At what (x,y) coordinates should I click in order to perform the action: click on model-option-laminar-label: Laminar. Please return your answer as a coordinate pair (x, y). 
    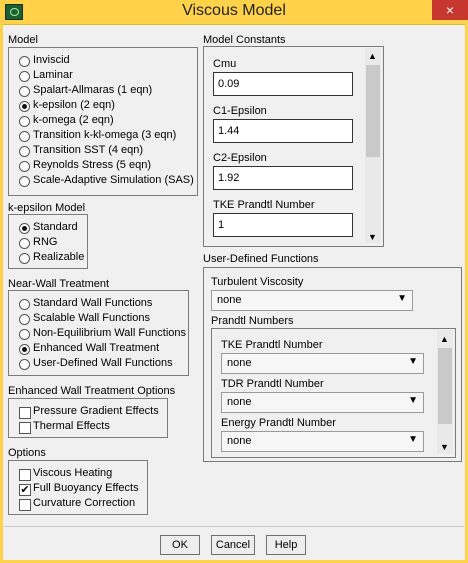
    Looking at the image, I should click on (53, 75).